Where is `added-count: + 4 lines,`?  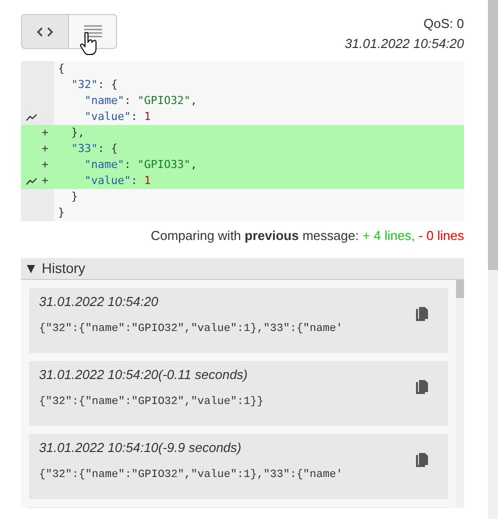 added-count: + 4 lines, is located at coordinates (388, 235).